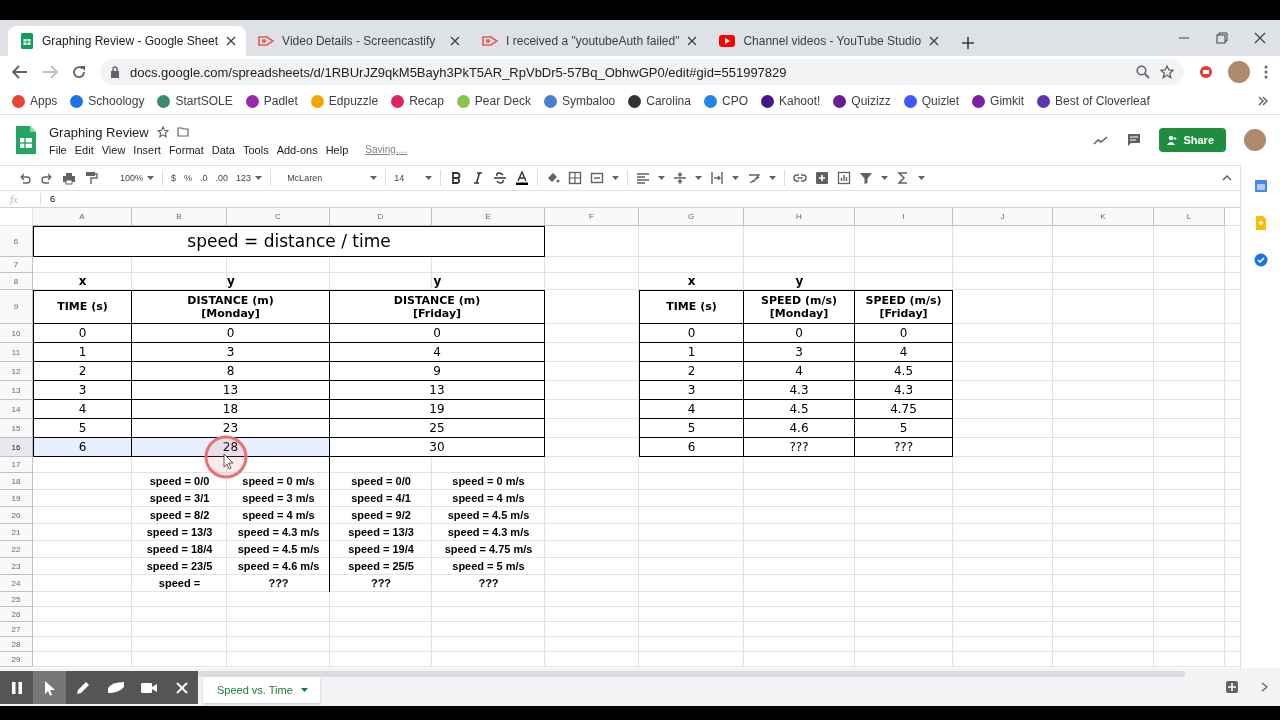  Describe the element at coordinates (968, 43) in the screenshot. I see `new-tab-icon` at that location.